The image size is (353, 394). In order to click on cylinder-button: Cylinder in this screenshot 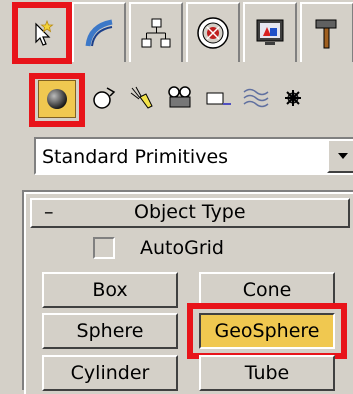, I will do `click(110, 373)`.